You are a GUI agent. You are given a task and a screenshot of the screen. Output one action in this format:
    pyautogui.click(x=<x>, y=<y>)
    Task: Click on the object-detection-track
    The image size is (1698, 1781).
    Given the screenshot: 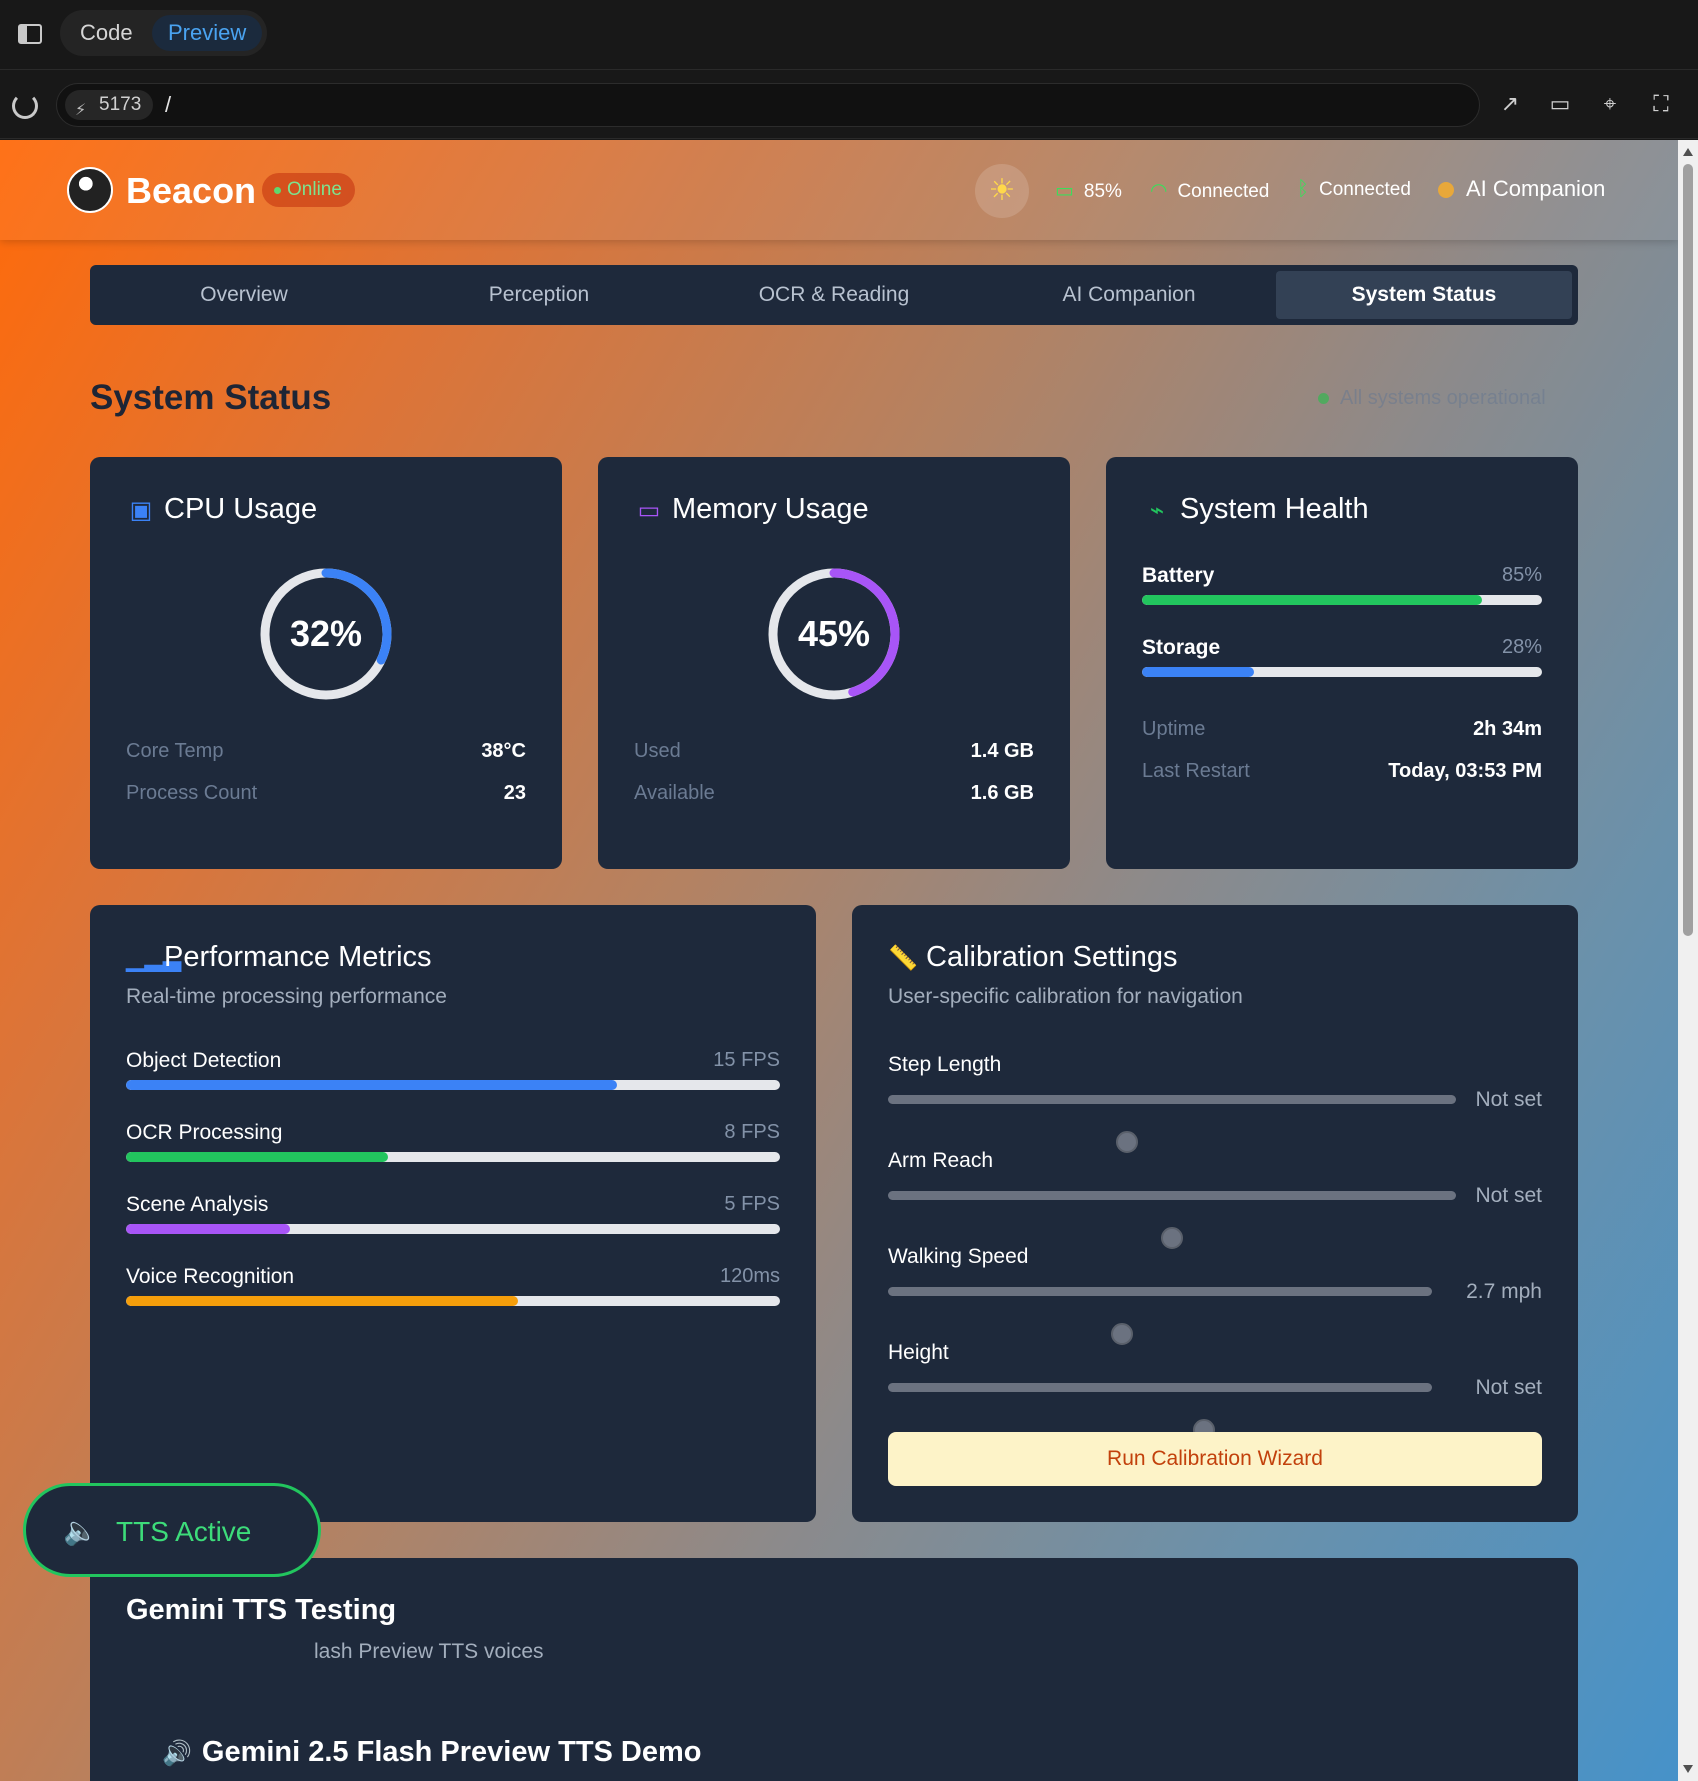 What is the action you would take?
    pyautogui.click(x=453, y=1085)
    